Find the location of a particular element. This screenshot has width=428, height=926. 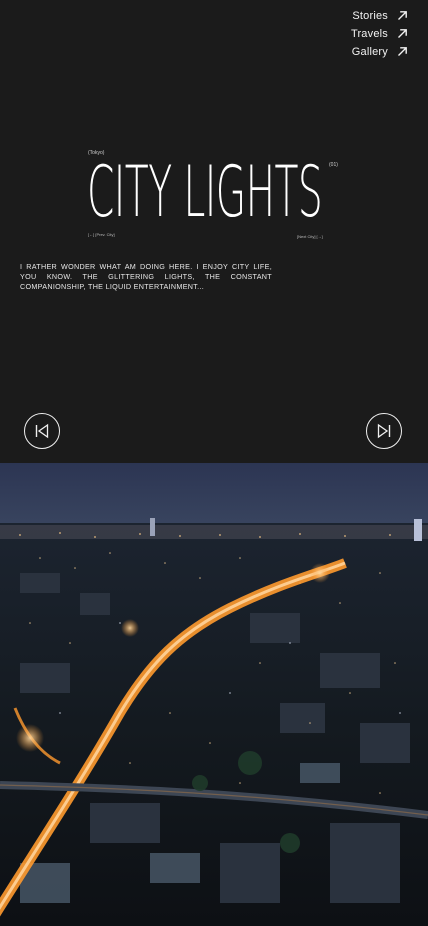

nav-label-gallery: Gallery is located at coordinates (369, 51).